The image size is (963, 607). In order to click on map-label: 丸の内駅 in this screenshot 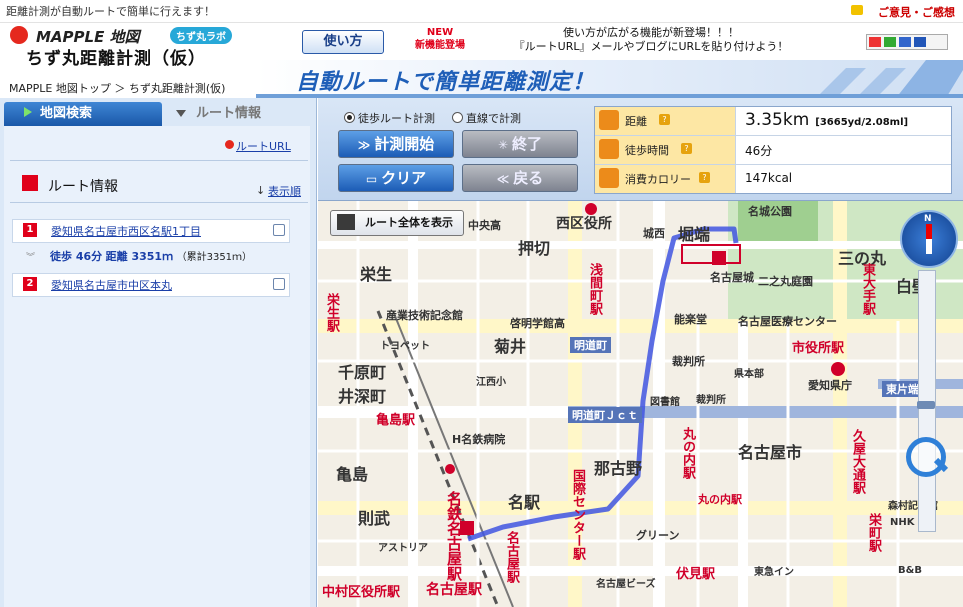, I will do `click(720, 499)`.